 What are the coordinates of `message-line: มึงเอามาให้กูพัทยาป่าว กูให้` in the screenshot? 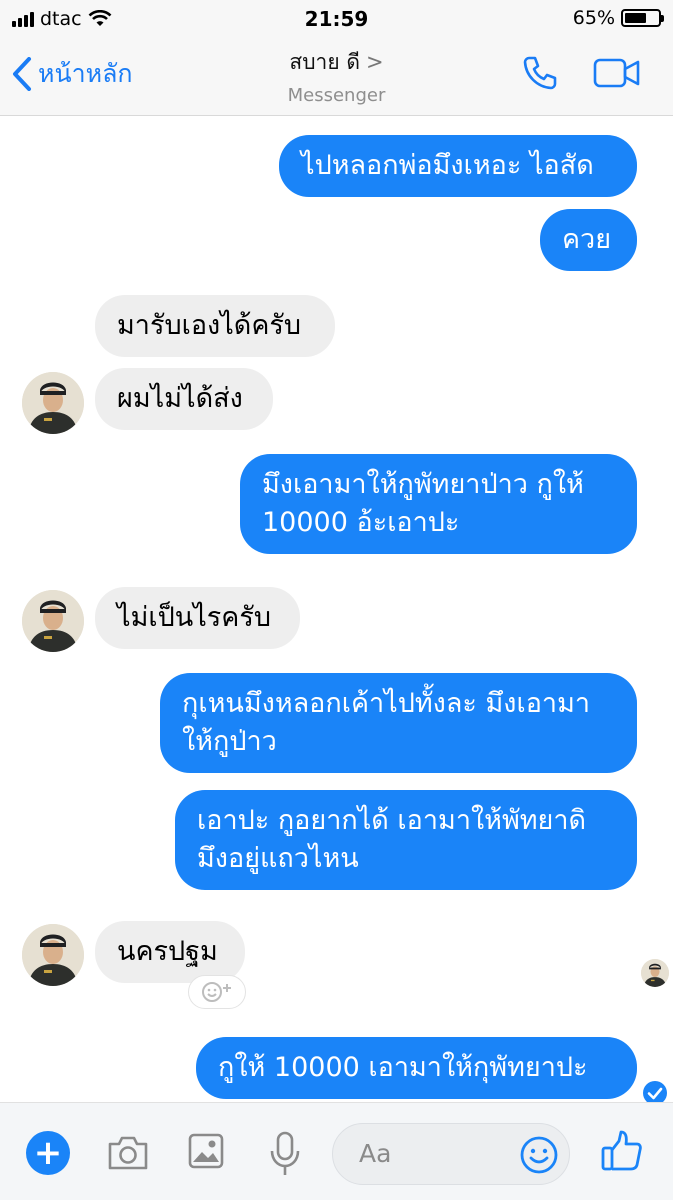 It's located at (423, 484).